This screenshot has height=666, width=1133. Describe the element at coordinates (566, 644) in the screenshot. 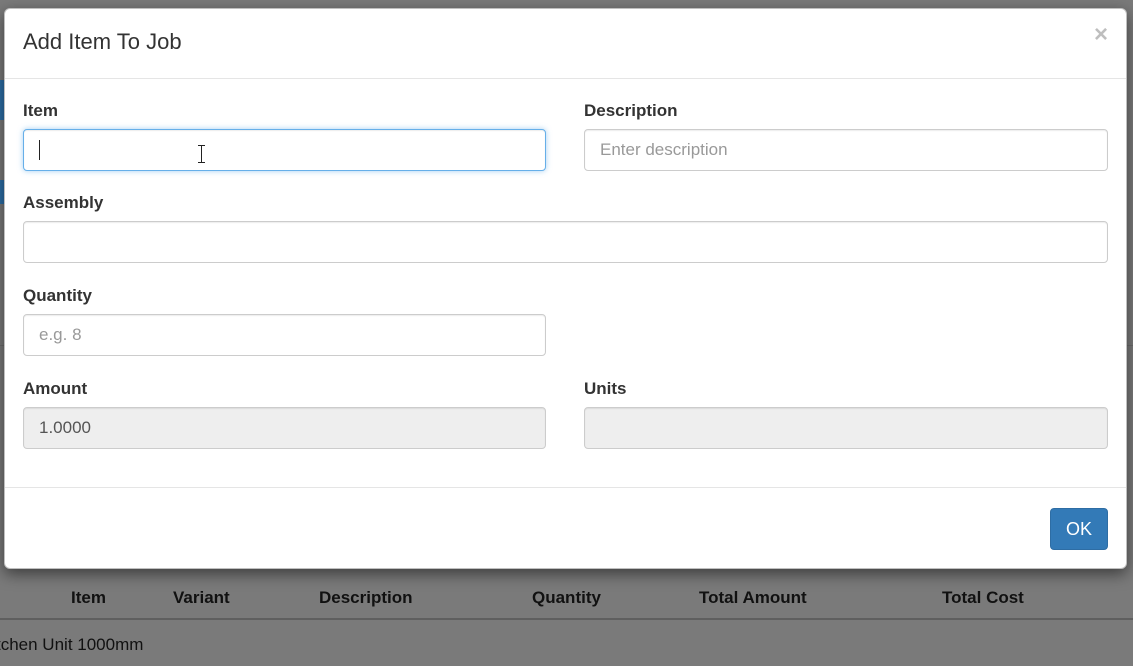

I see `table-row: tchen Unit 1000mm` at that location.